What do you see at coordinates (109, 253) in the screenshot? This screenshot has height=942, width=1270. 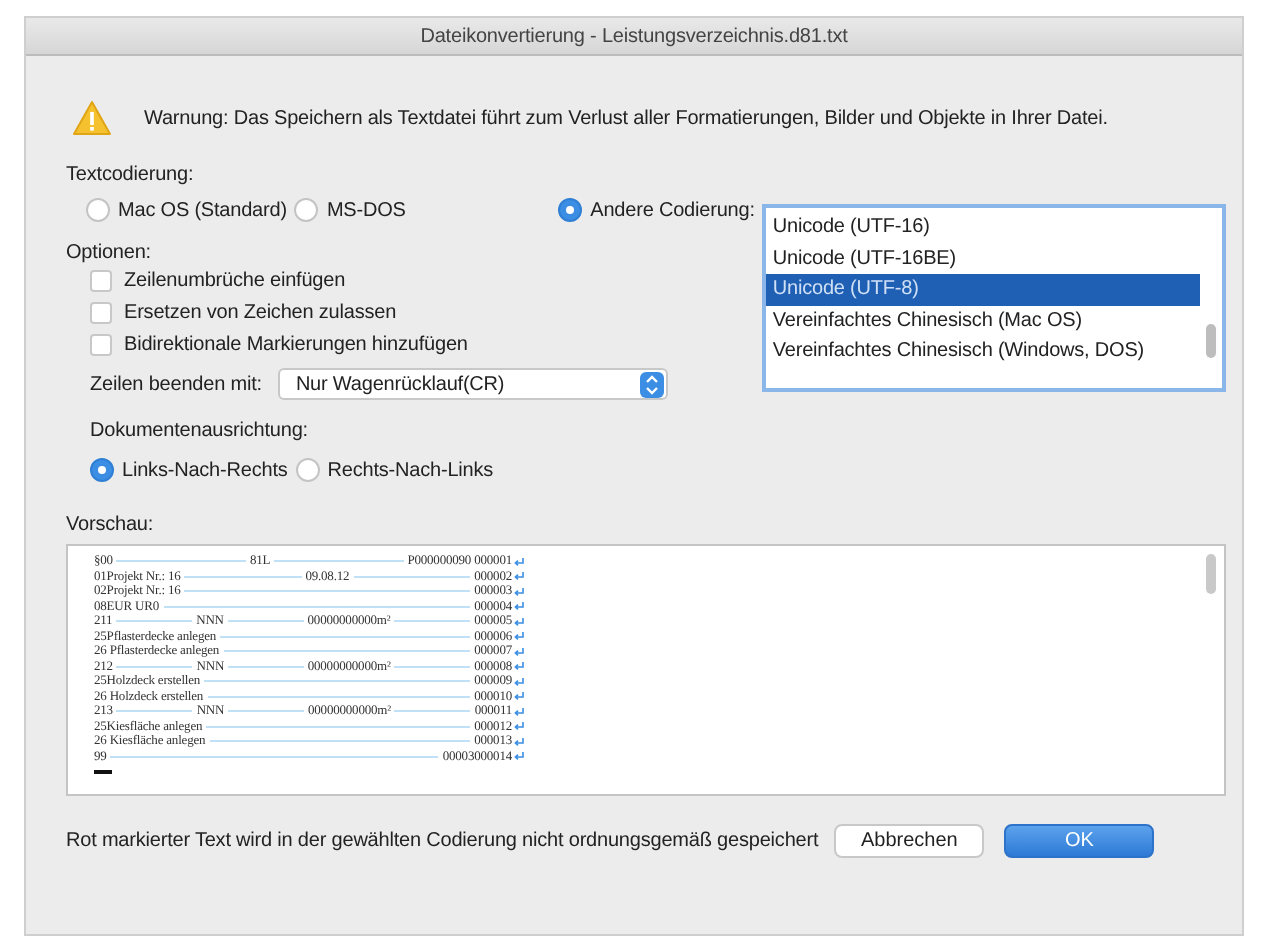 I see `section-label: Optionen:` at bounding box center [109, 253].